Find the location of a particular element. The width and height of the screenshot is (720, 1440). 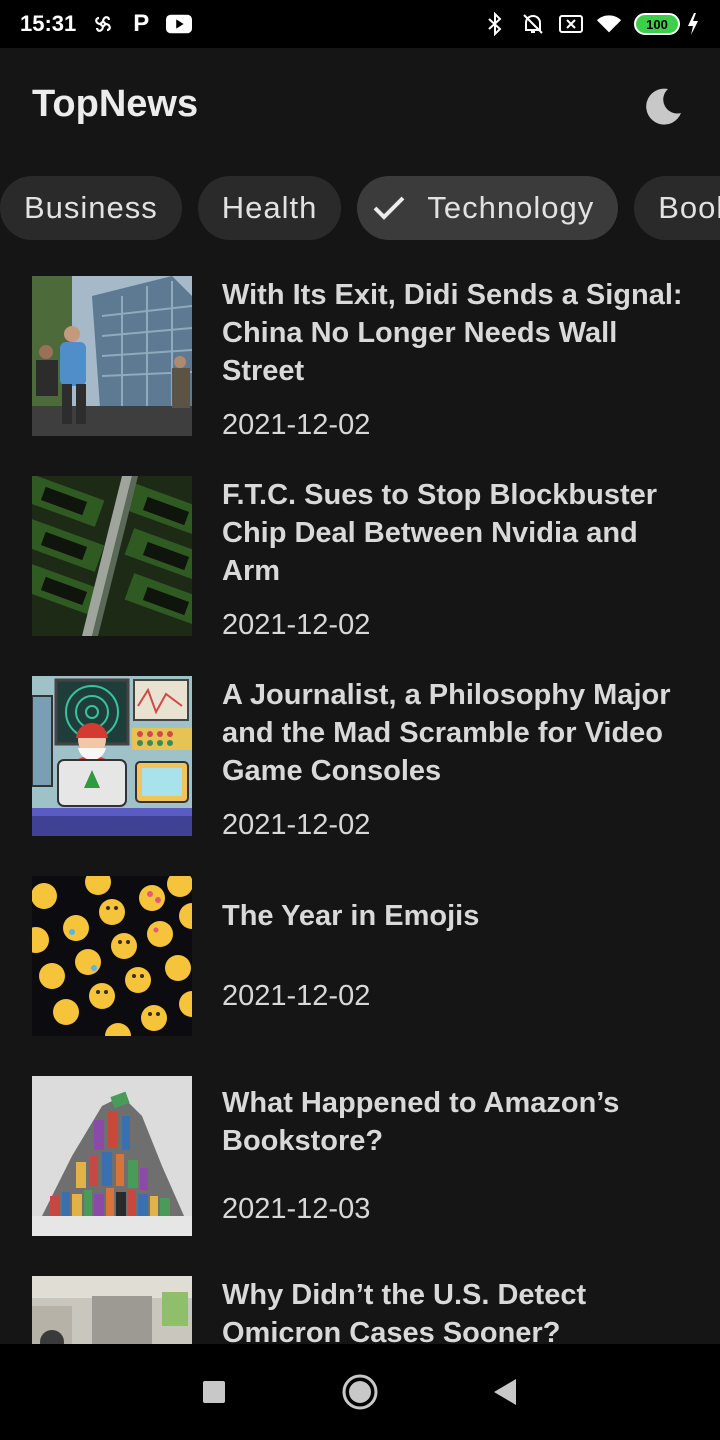

battery-icon: 100 is located at coordinates (657, 24).